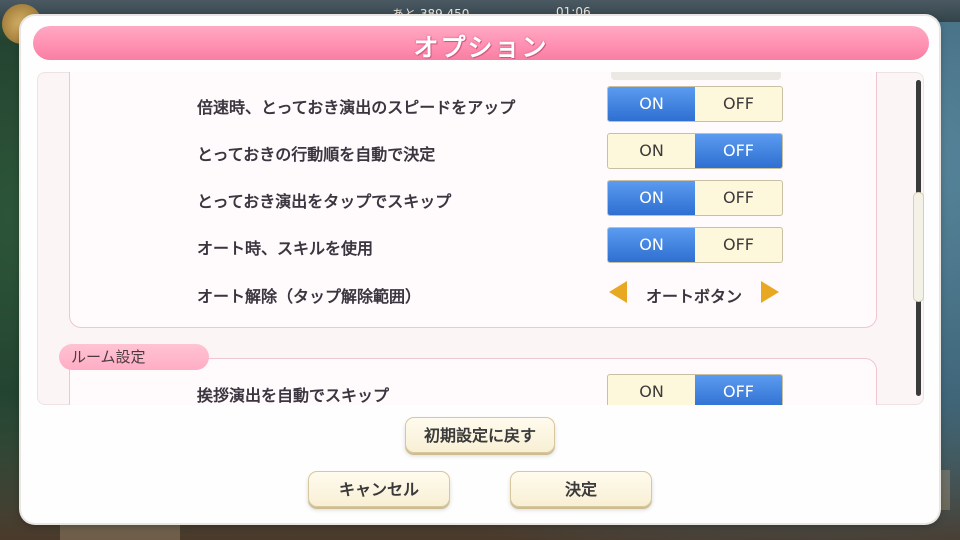 The width and height of the screenshot is (960, 540). I want to click on option-label: 倍速時、とっておき演出のスピードをアップ, so click(356, 107).